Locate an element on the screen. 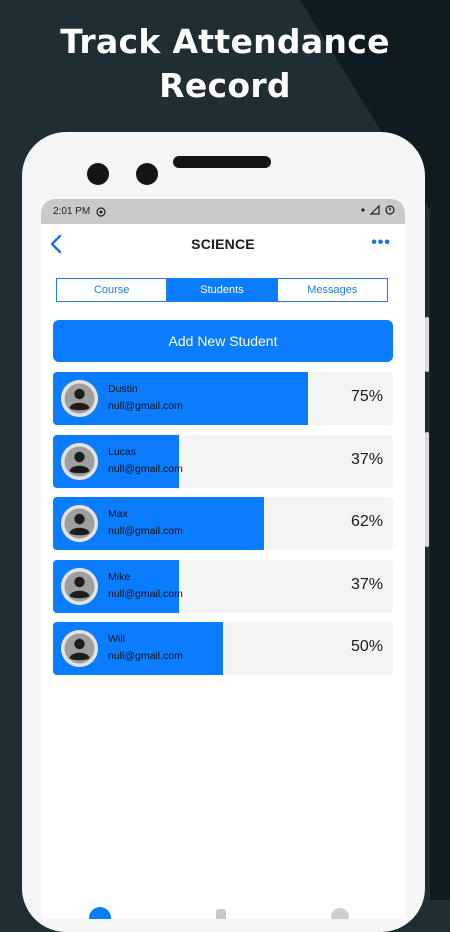 This screenshot has height=932, width=450. segmented-tabs: Course Students Messages is located at coordinates (222, 290).